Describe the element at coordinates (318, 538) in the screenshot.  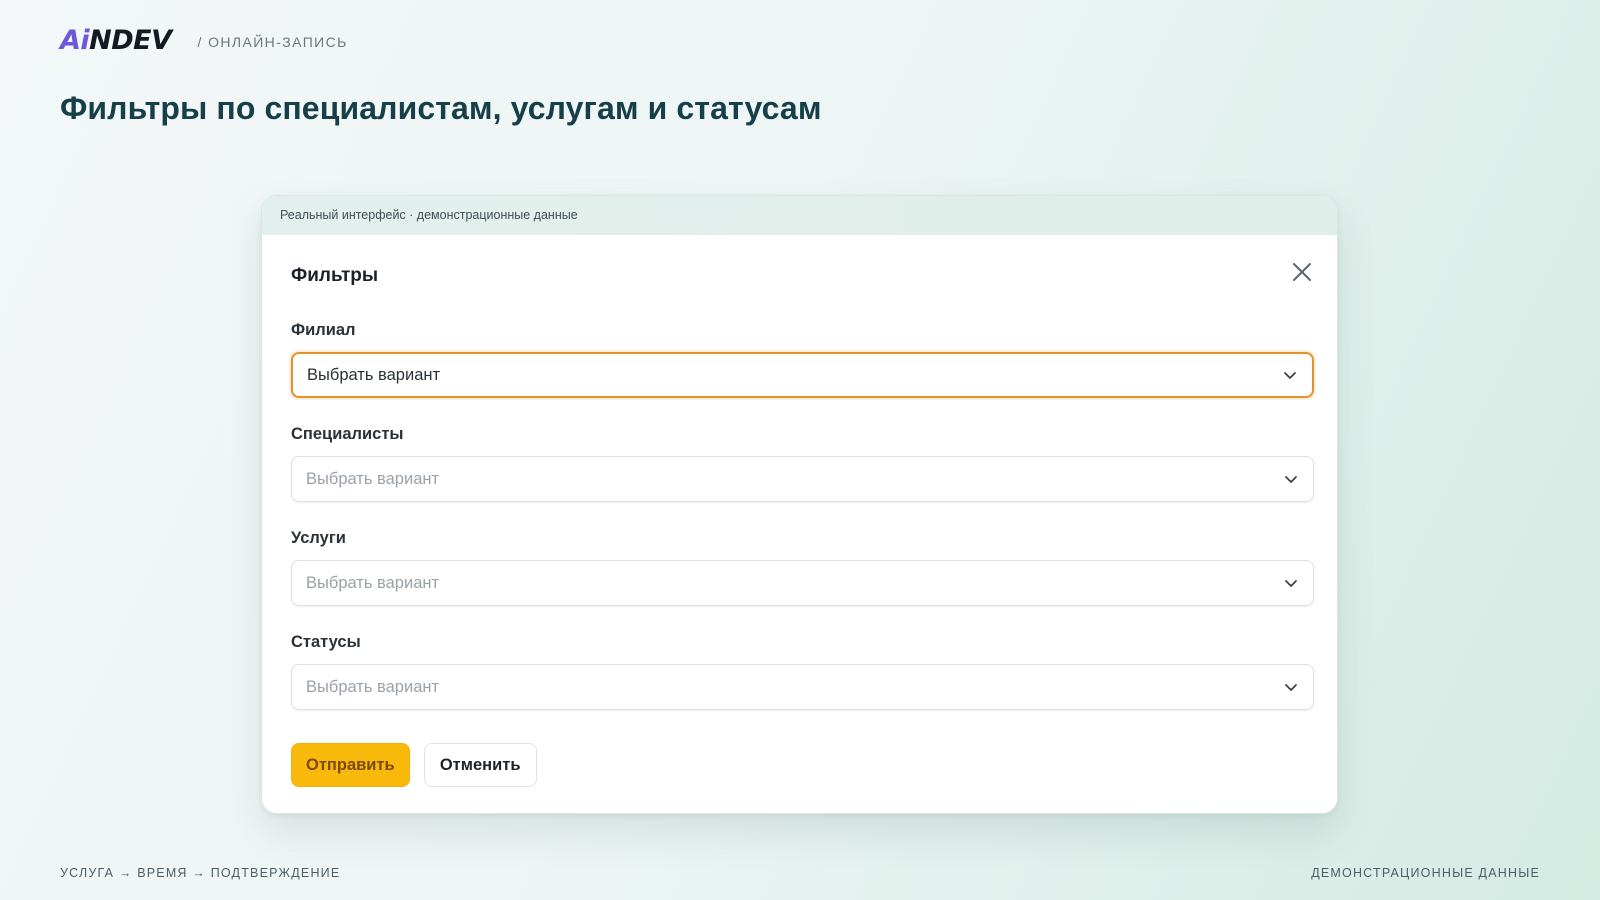
I see `field-label-services: Услуги` at that location.